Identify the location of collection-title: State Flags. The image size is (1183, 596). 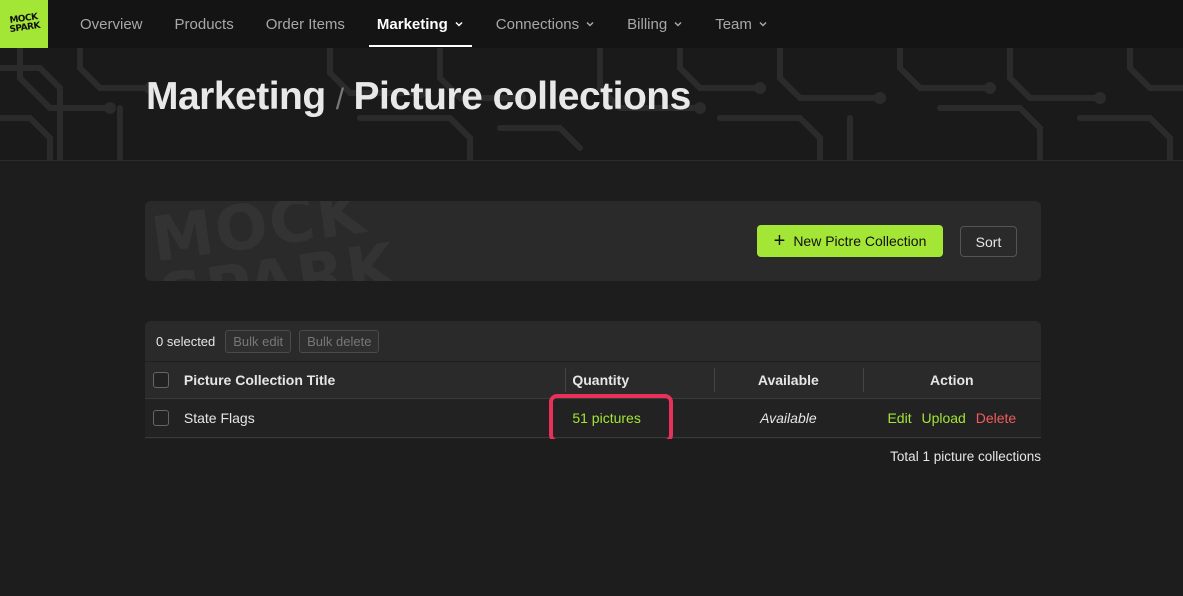
(219, 418).